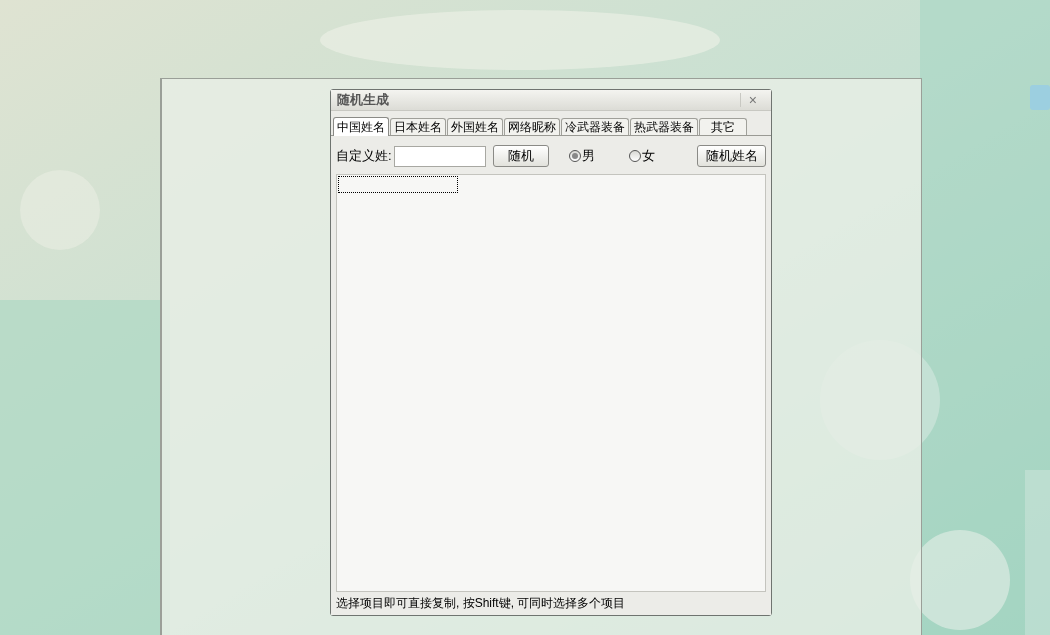 This screenshot has width=1050, height=635. I want to click on tab: 外国姓名, so click(475, 126).